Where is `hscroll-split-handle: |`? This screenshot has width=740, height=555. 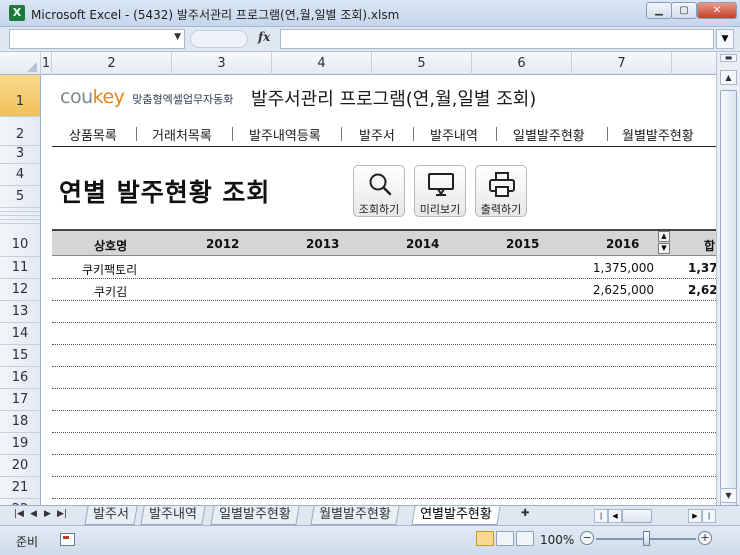
hscroll-split-handle: | is located at coordinates (709, 516).